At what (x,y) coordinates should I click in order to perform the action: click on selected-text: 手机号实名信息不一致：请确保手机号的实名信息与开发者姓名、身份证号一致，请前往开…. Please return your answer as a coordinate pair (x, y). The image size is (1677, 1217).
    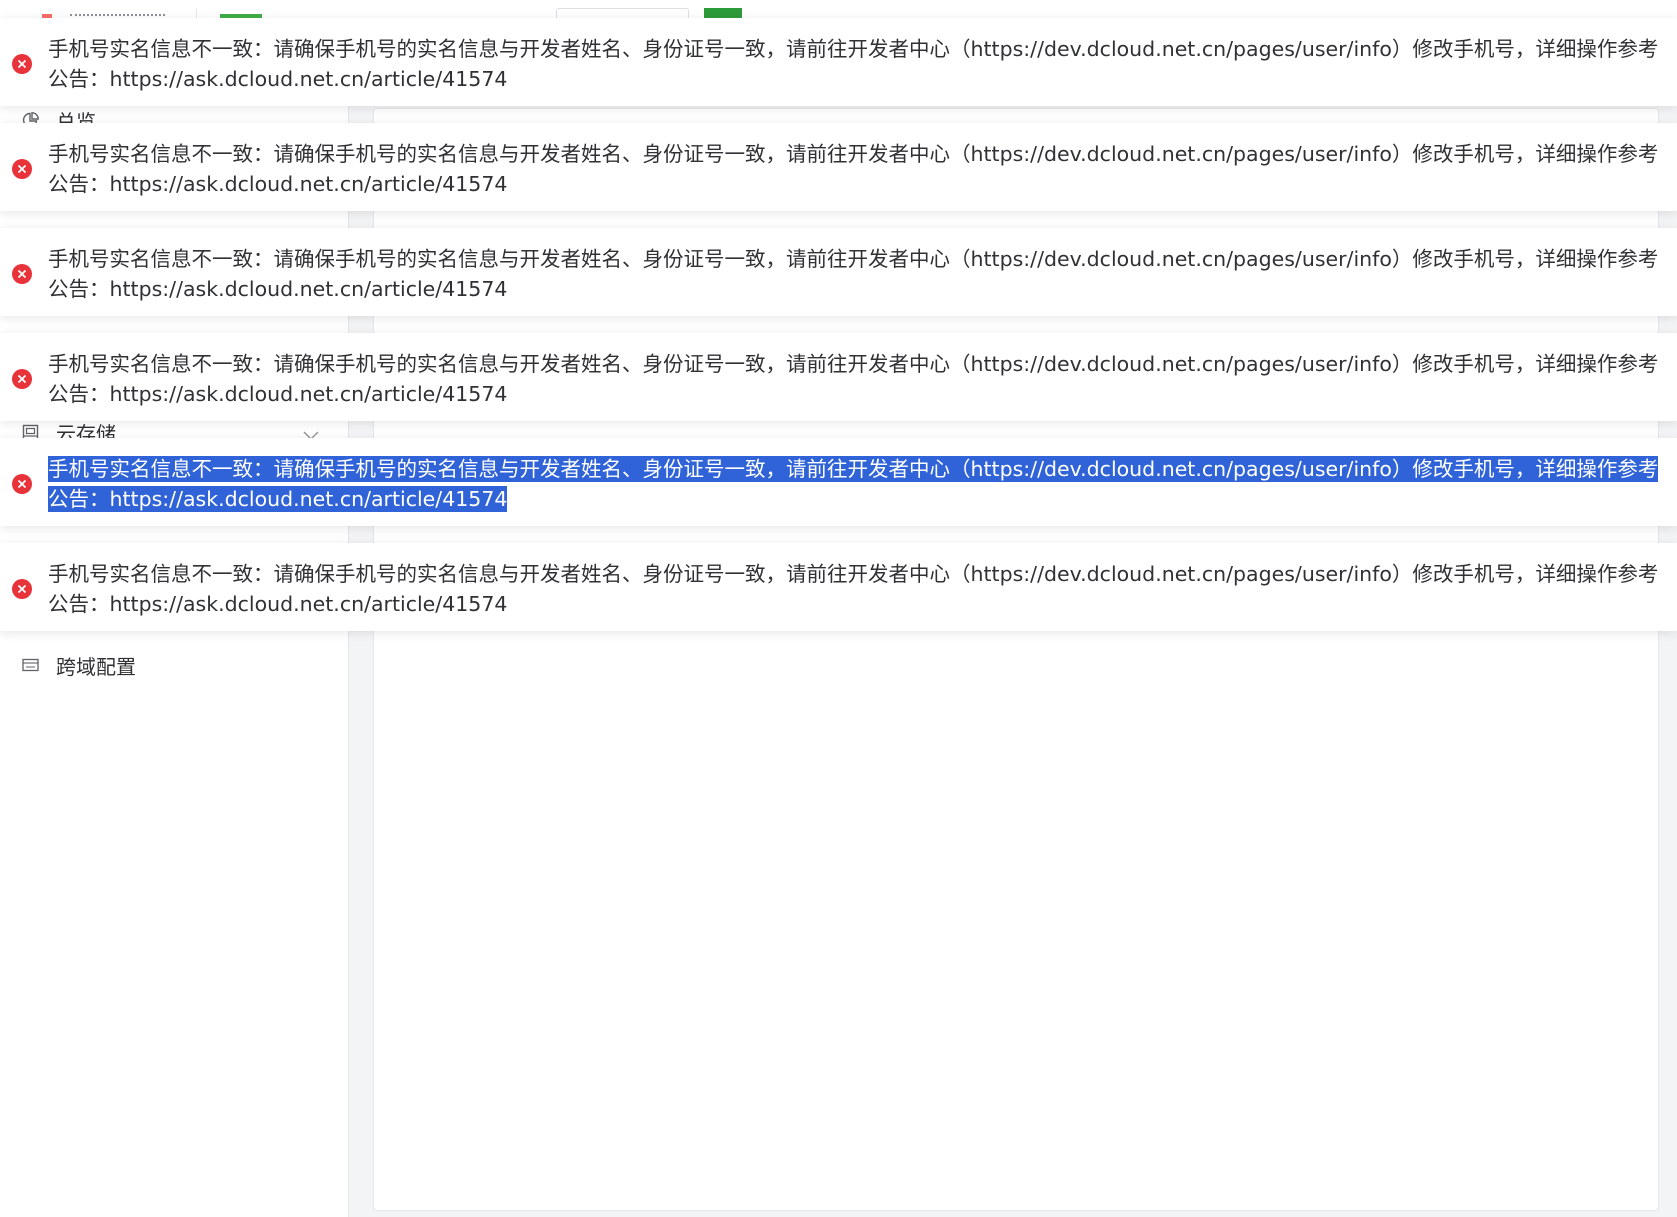
    Looking at the image, I should click on (853, 484).